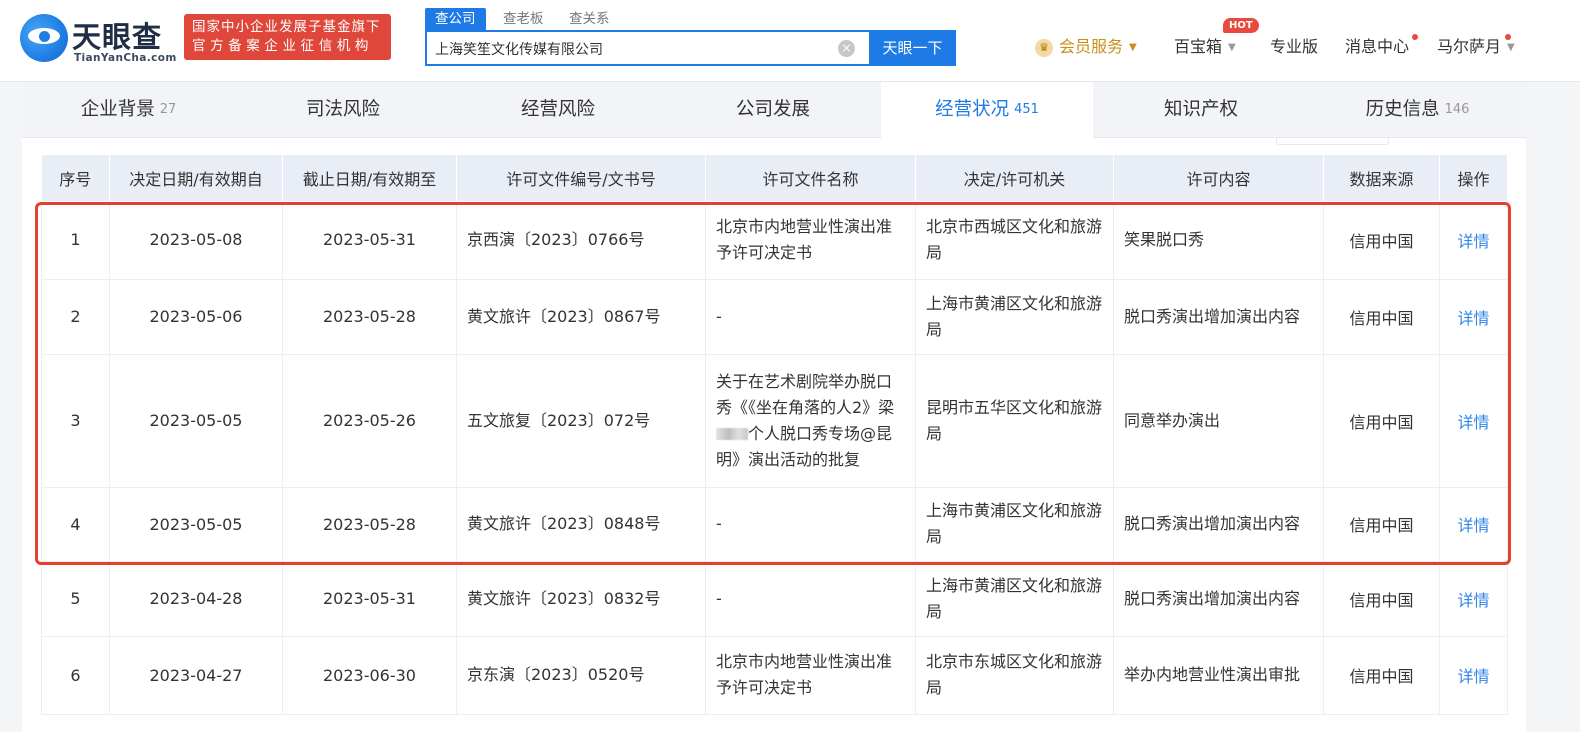  I want to click on col-header-action: 操作, so click(1473, 178).